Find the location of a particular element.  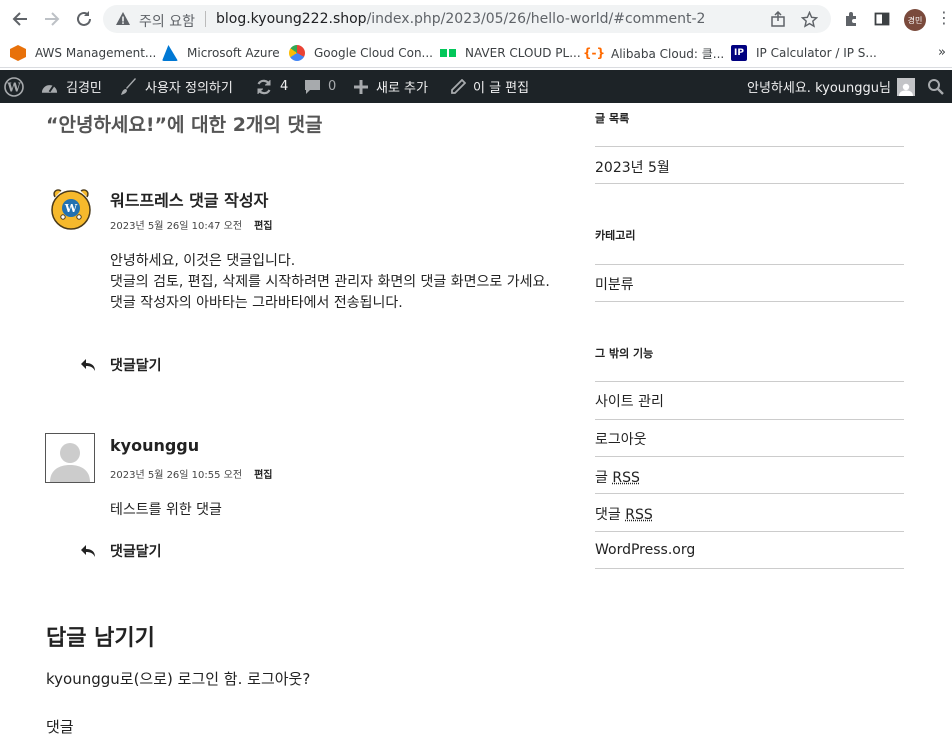

site-admin-link: 사이트 관리 is located at coordinates (629, 401).